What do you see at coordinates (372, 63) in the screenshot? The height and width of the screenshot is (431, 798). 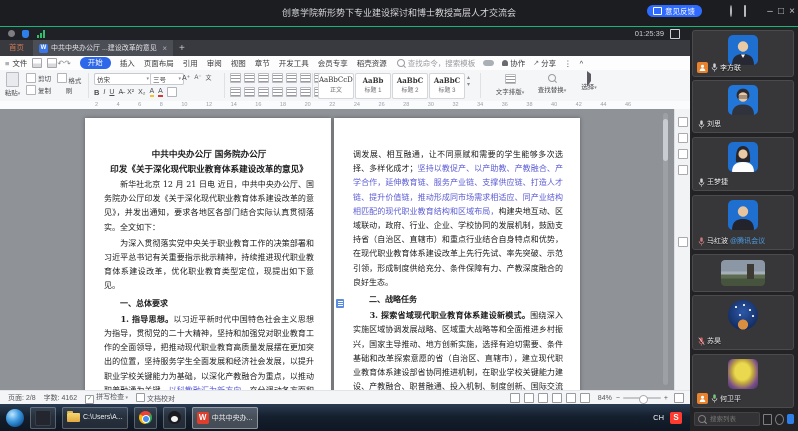 I see `menu-docer: 稻壳资源` at bounding box center [372, 63].